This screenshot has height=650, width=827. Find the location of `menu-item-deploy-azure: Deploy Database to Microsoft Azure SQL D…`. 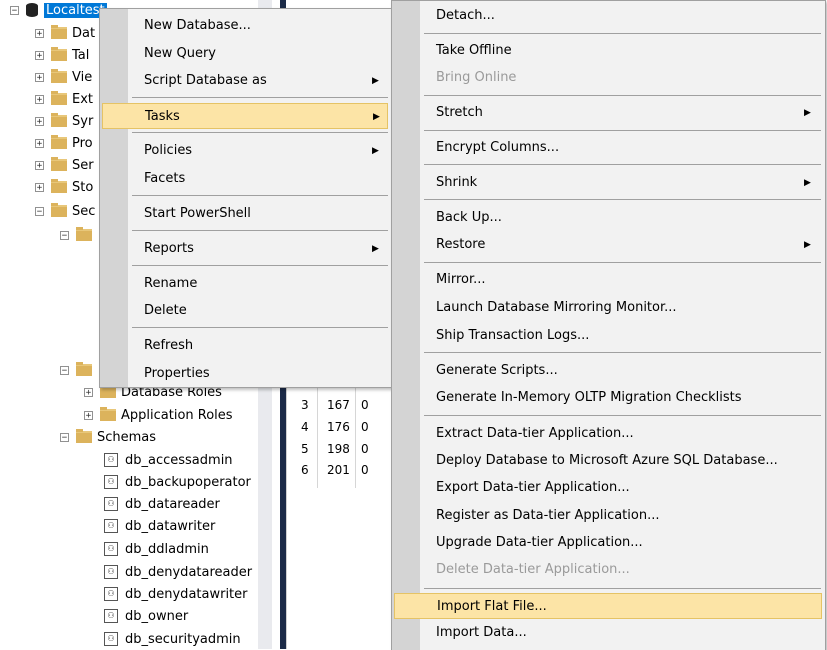

menu-item-deploy-azure: Deploy Database to Microsoft Azure SQL D… is located at coordinates (608, 461).